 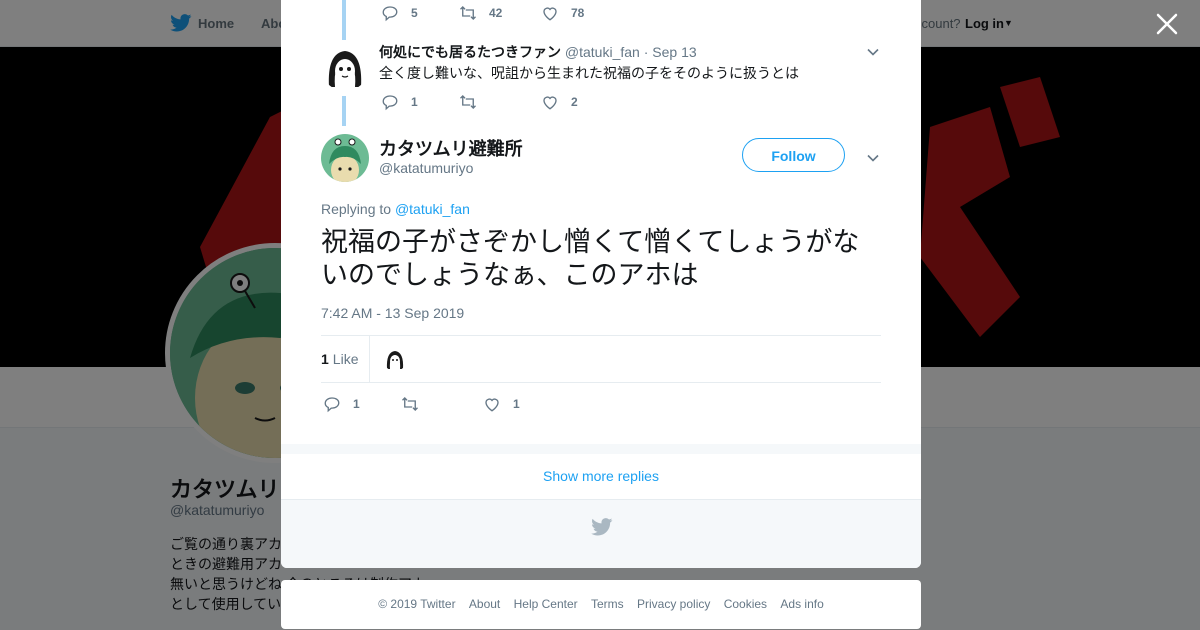 I want to click on tweet-stats: 1 Like, so click(x=601, y=359).